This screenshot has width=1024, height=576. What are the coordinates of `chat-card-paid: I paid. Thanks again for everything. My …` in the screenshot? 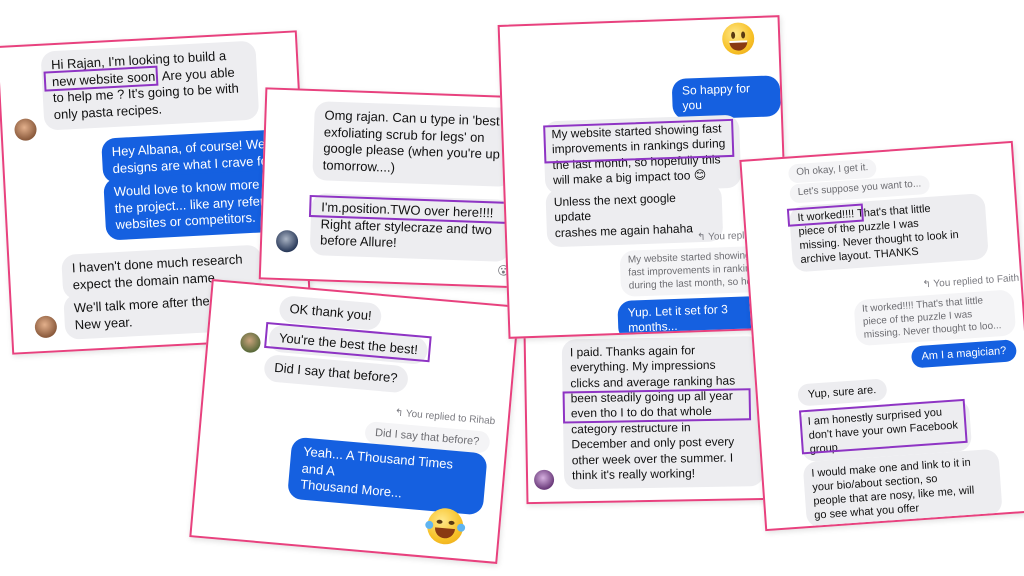 It's located at (648, 416).